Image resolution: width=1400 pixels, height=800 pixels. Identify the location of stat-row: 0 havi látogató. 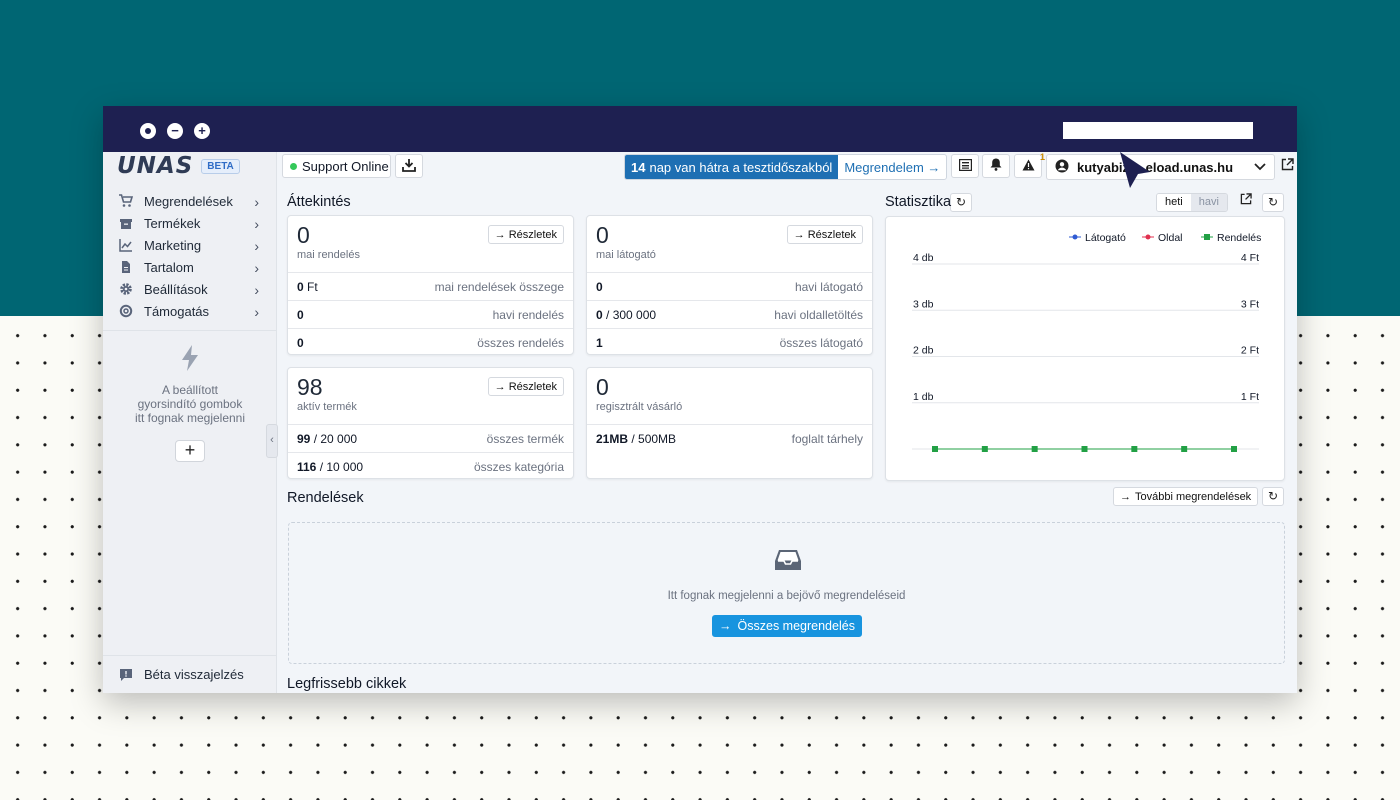
(729, 286).